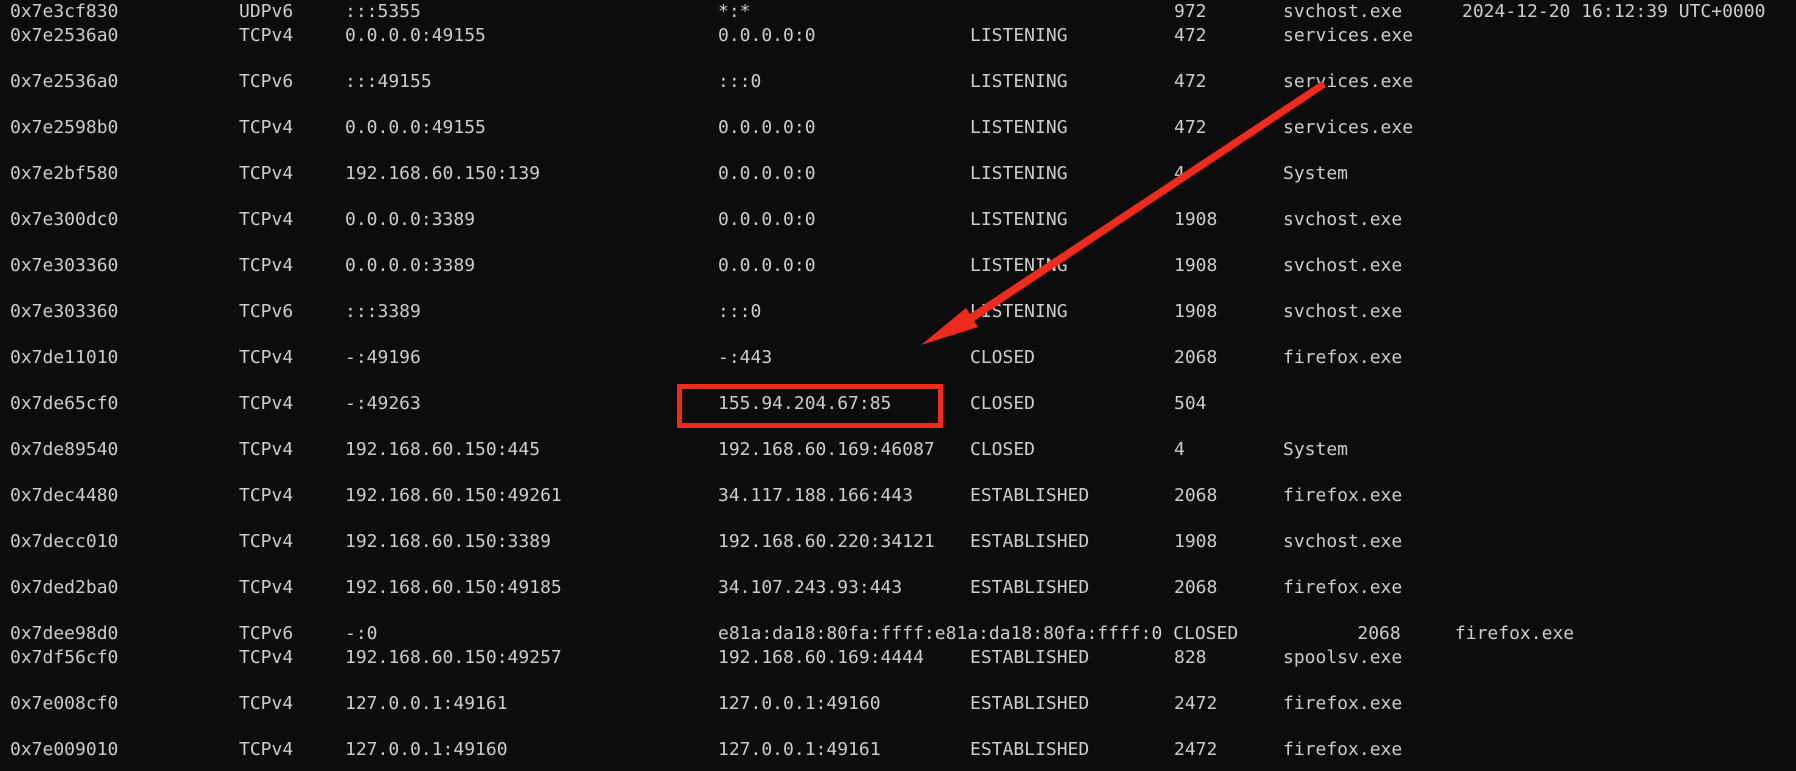  I want to click on foreign-cell: 34.107.243.93:443, so click(810, 587).